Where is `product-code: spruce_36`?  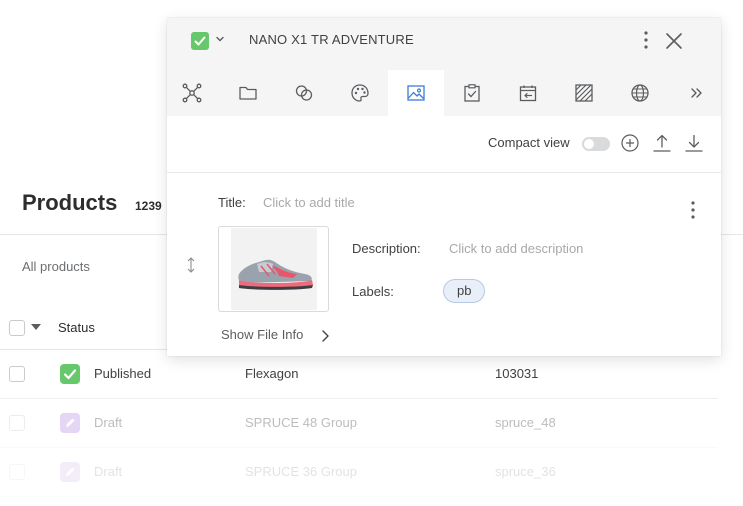 product-code: spruce_36 is located at coordinates (525, 471).